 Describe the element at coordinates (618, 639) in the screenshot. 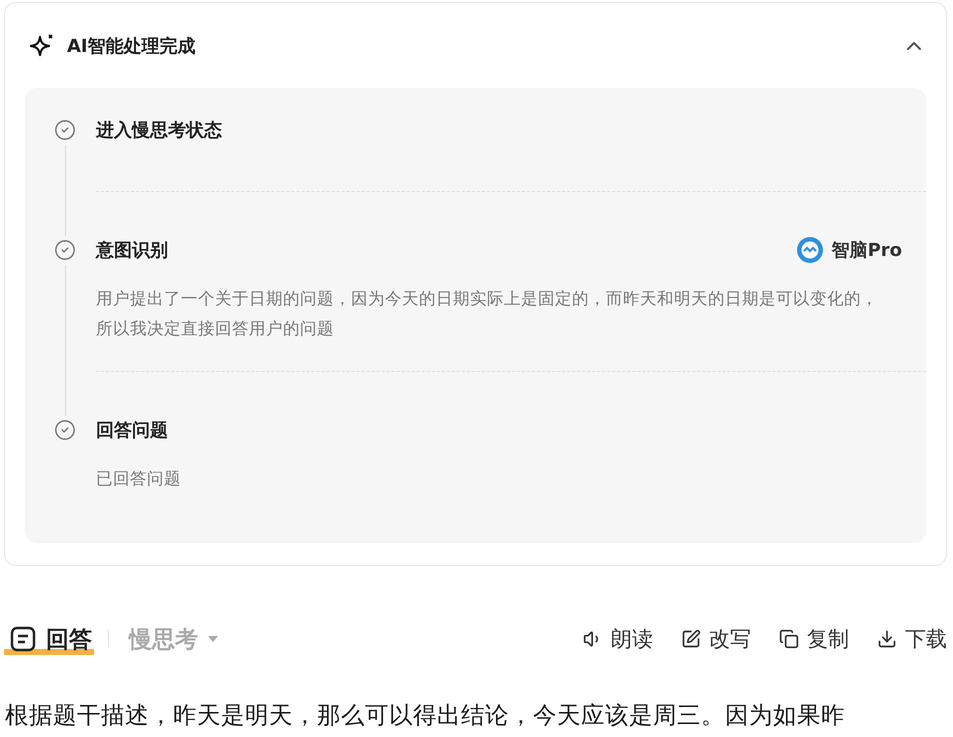

I see `action-button: 朗读` at that location.